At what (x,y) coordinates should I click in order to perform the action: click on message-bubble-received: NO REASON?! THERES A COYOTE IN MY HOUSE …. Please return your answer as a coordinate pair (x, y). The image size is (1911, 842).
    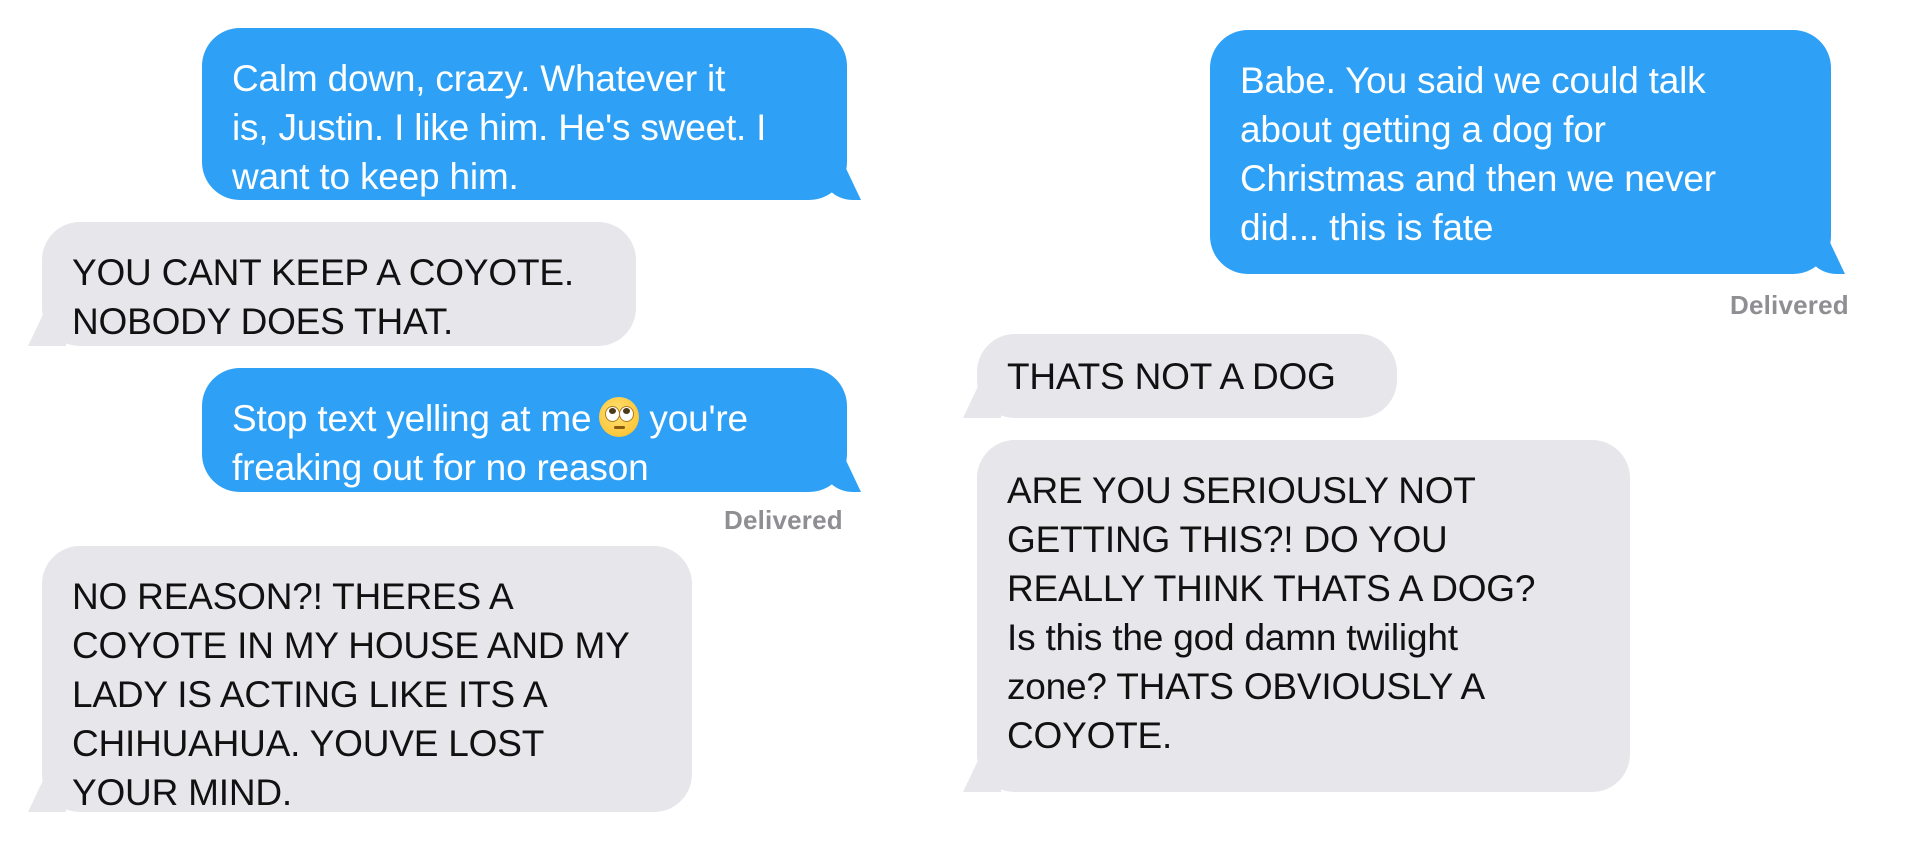
    Looking at the image, I should click on (367, 679).